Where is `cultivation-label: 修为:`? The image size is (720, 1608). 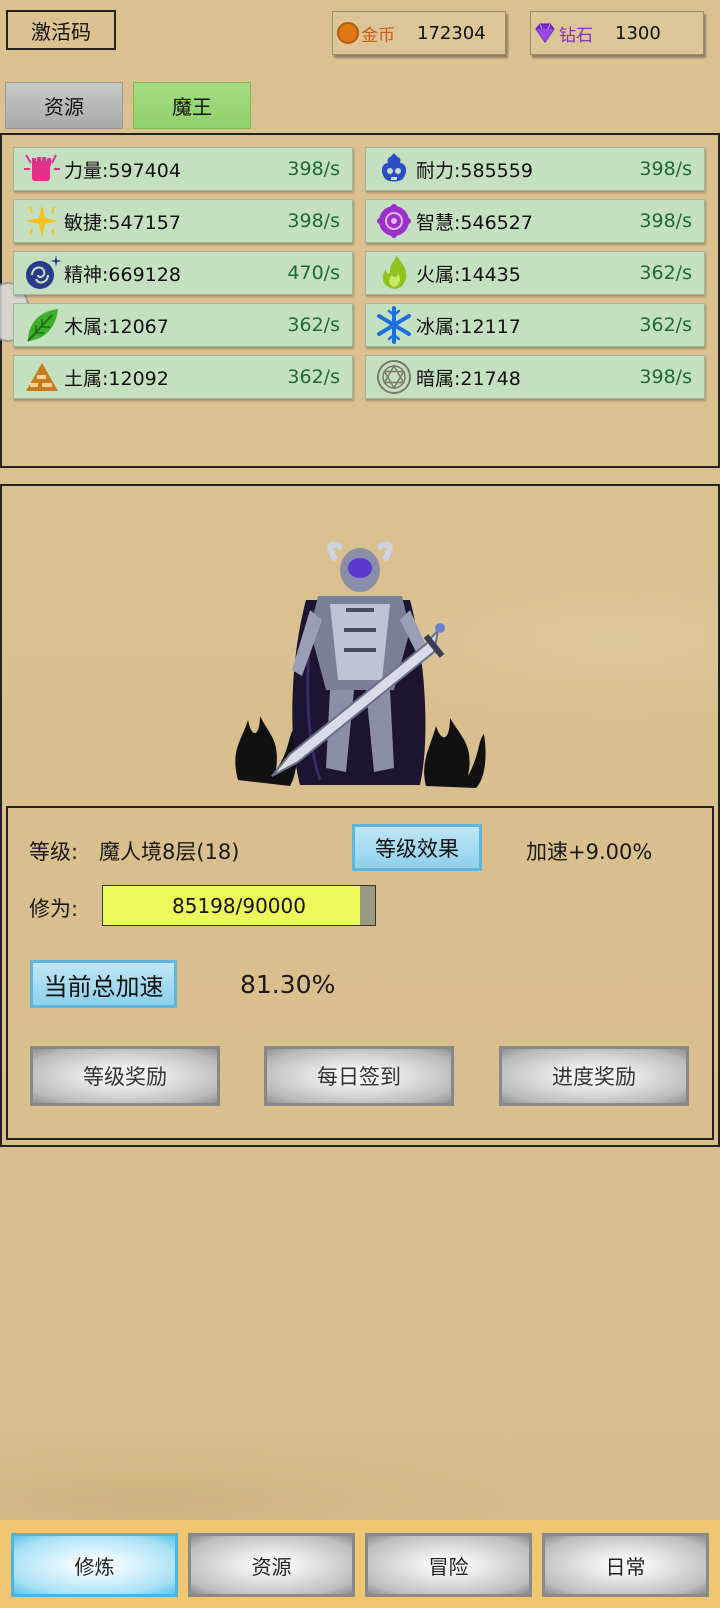
cultivation-label: 修为: is located at coordinates (54, 909).